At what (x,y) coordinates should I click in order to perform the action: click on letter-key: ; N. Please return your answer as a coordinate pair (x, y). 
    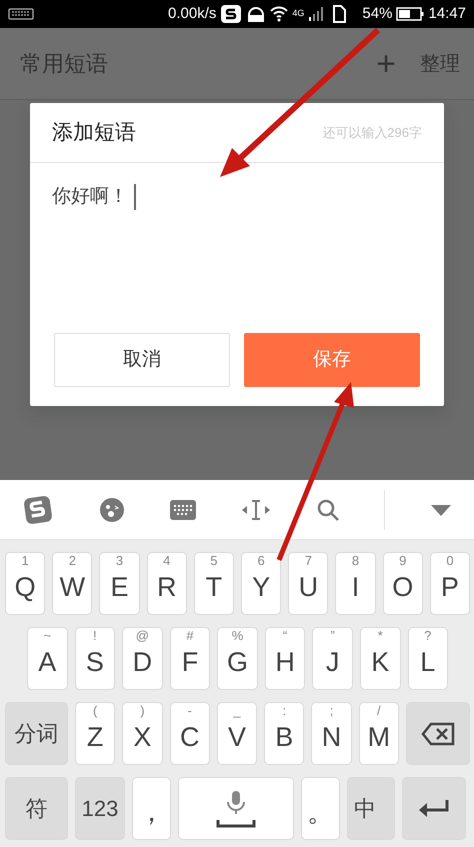
    Looking at the image, I should click on (331, 733).